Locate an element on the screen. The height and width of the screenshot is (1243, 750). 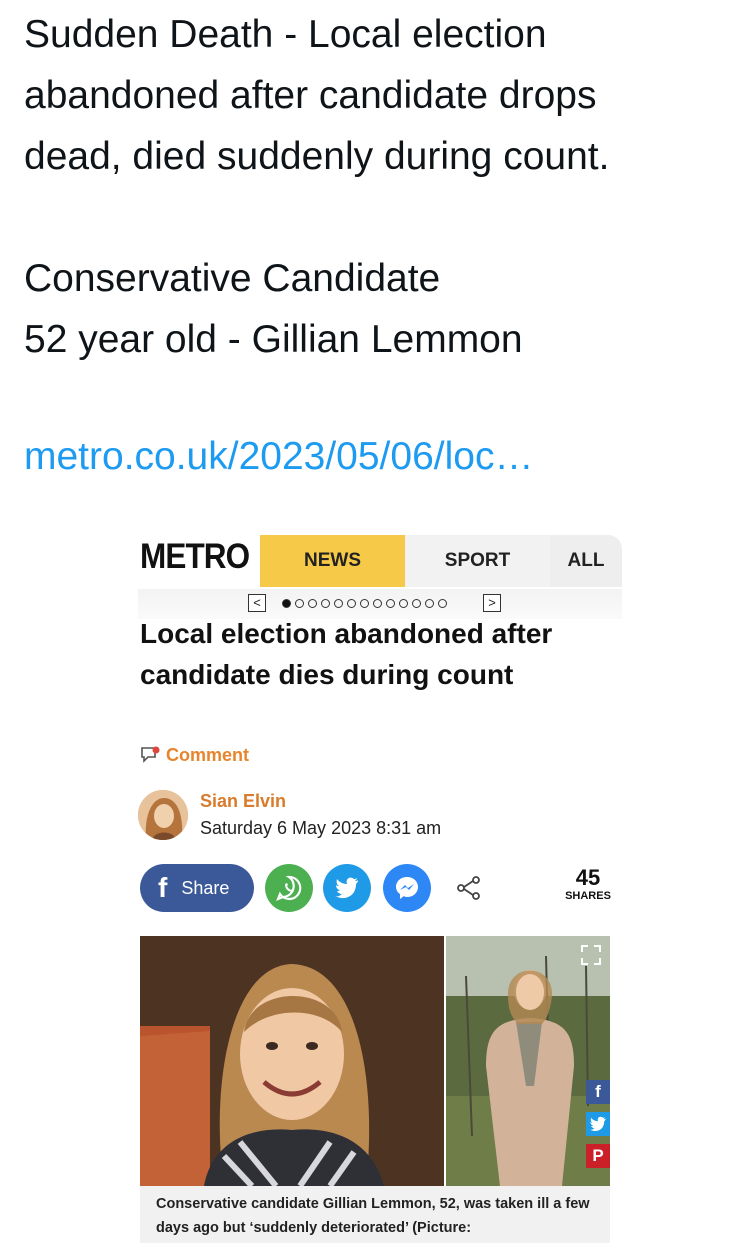
publish-date: Saturday 6 May 2023 8:31 am is located at coordinates (321, 828).